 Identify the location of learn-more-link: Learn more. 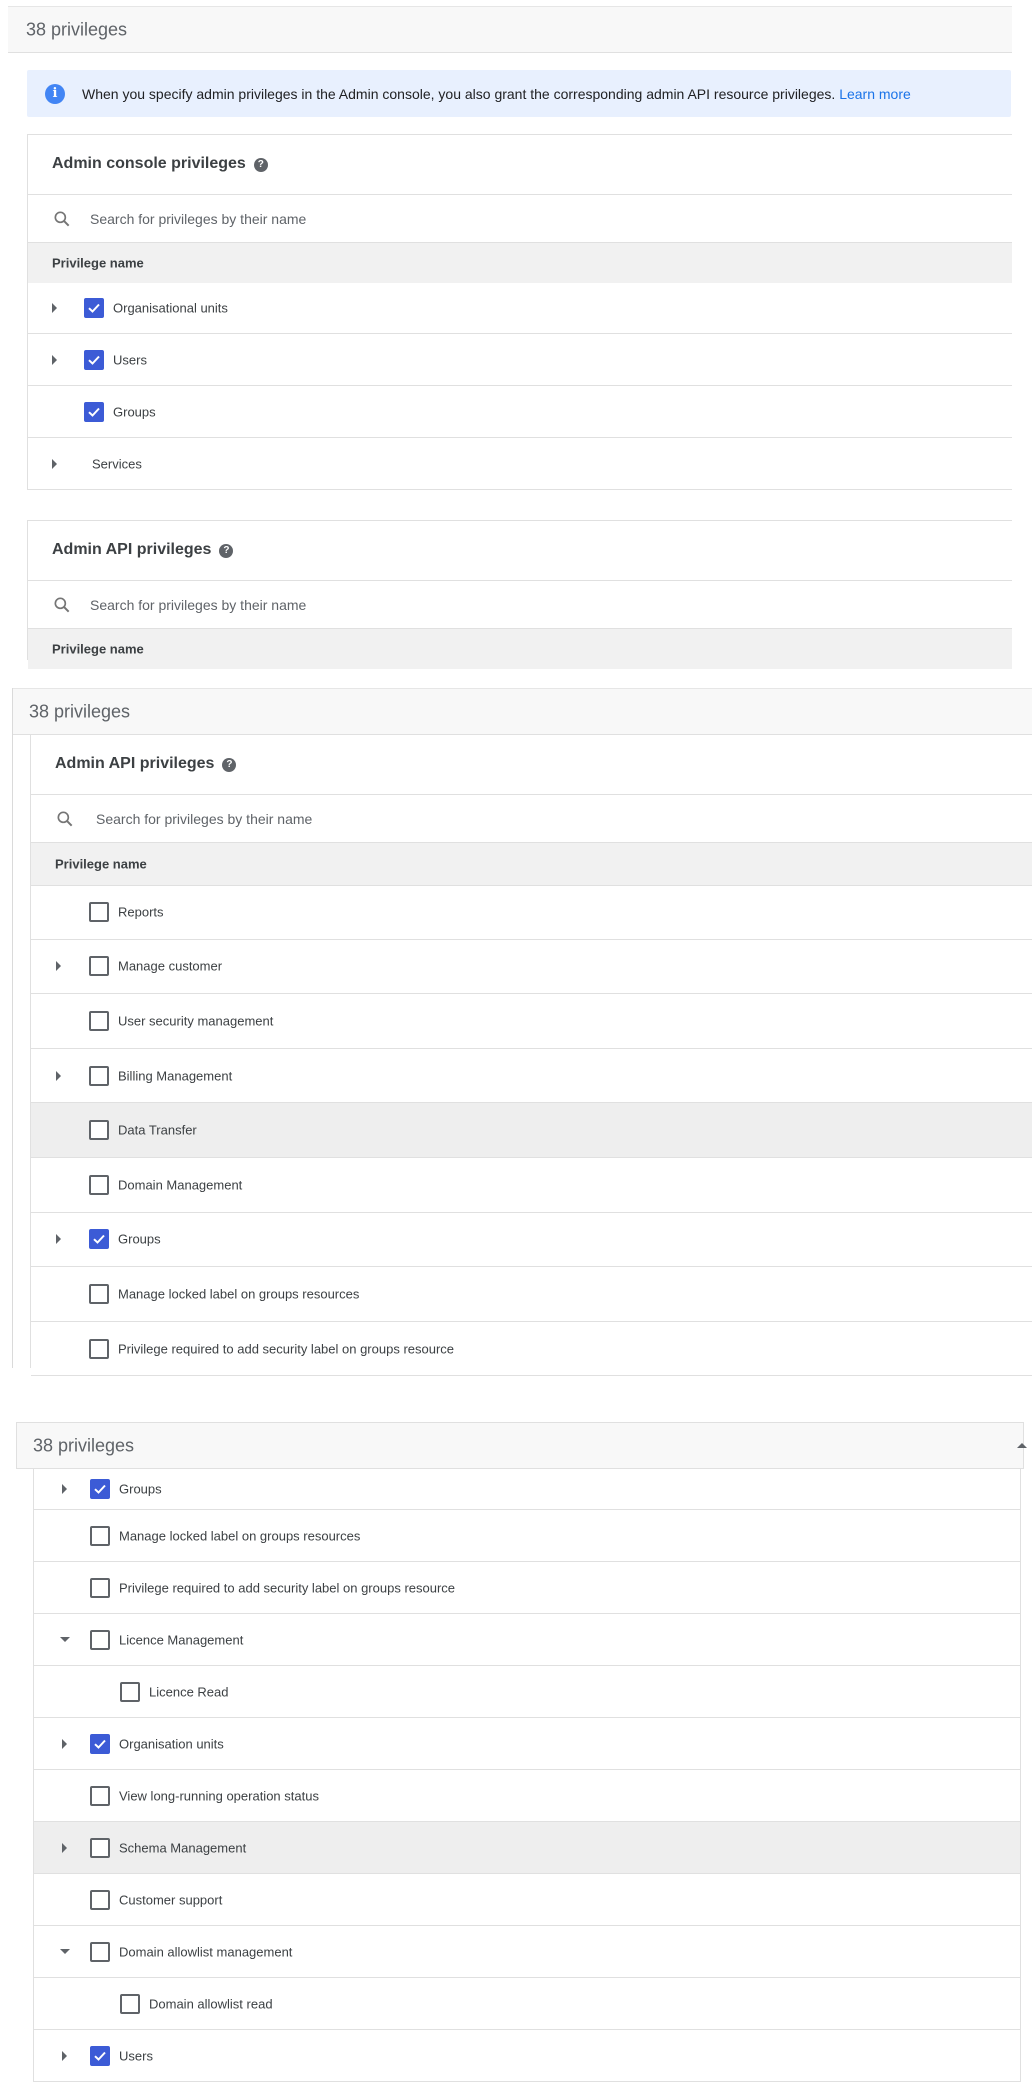
(875, 94).